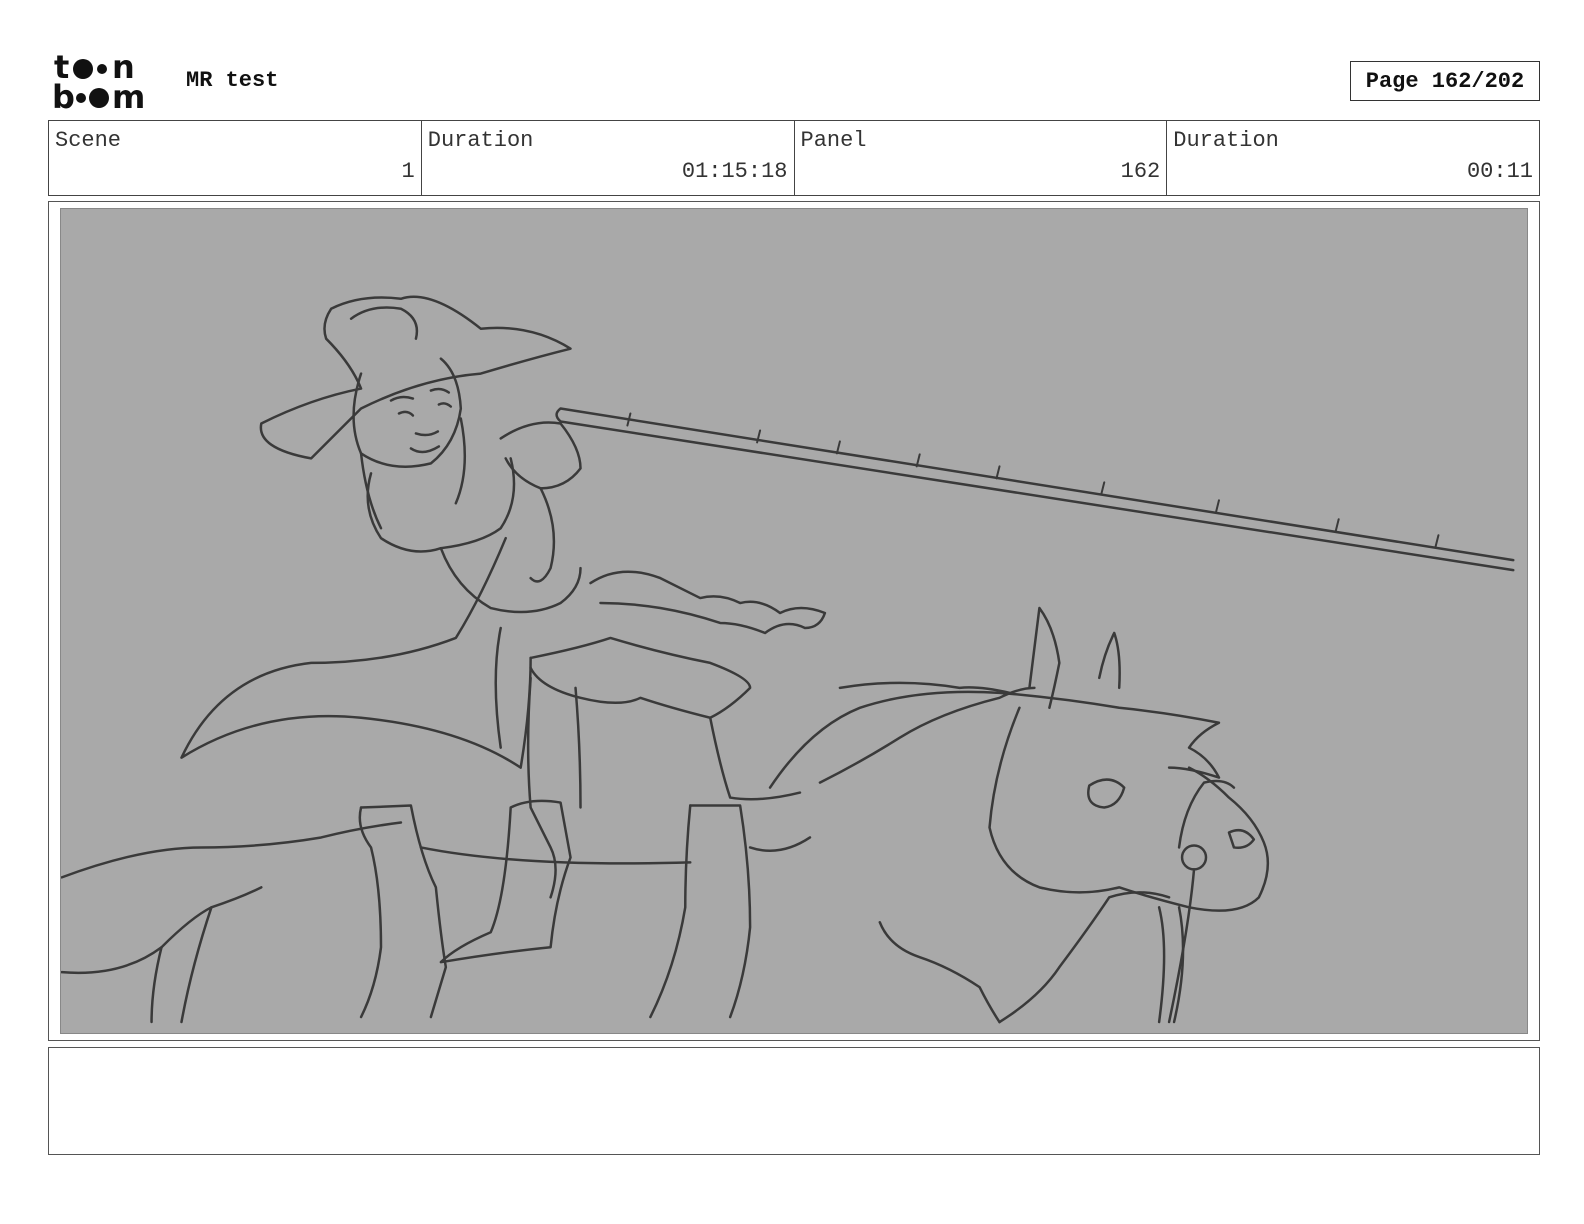  Describe the element at coordinates (1035, 489) in the screenshot. I see `lance` at that location.